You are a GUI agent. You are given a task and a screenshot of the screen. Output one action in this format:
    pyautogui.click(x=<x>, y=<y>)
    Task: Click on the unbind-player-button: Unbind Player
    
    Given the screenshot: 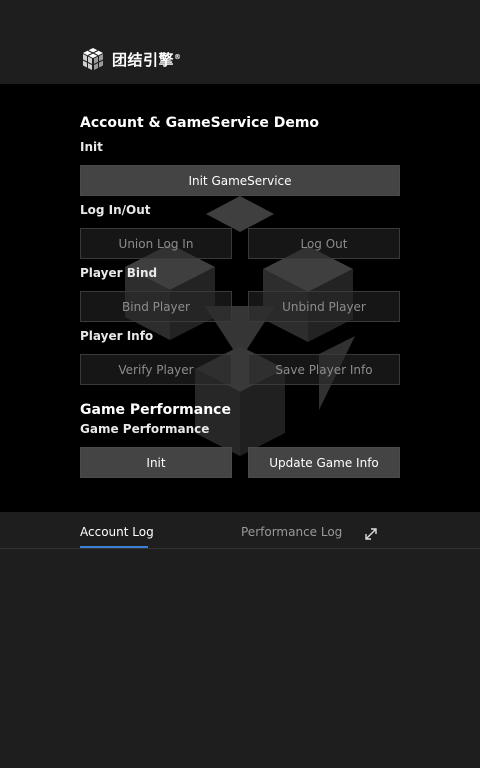 What is the action you would take?
    pyautogui.click(x=324, y=306)
    